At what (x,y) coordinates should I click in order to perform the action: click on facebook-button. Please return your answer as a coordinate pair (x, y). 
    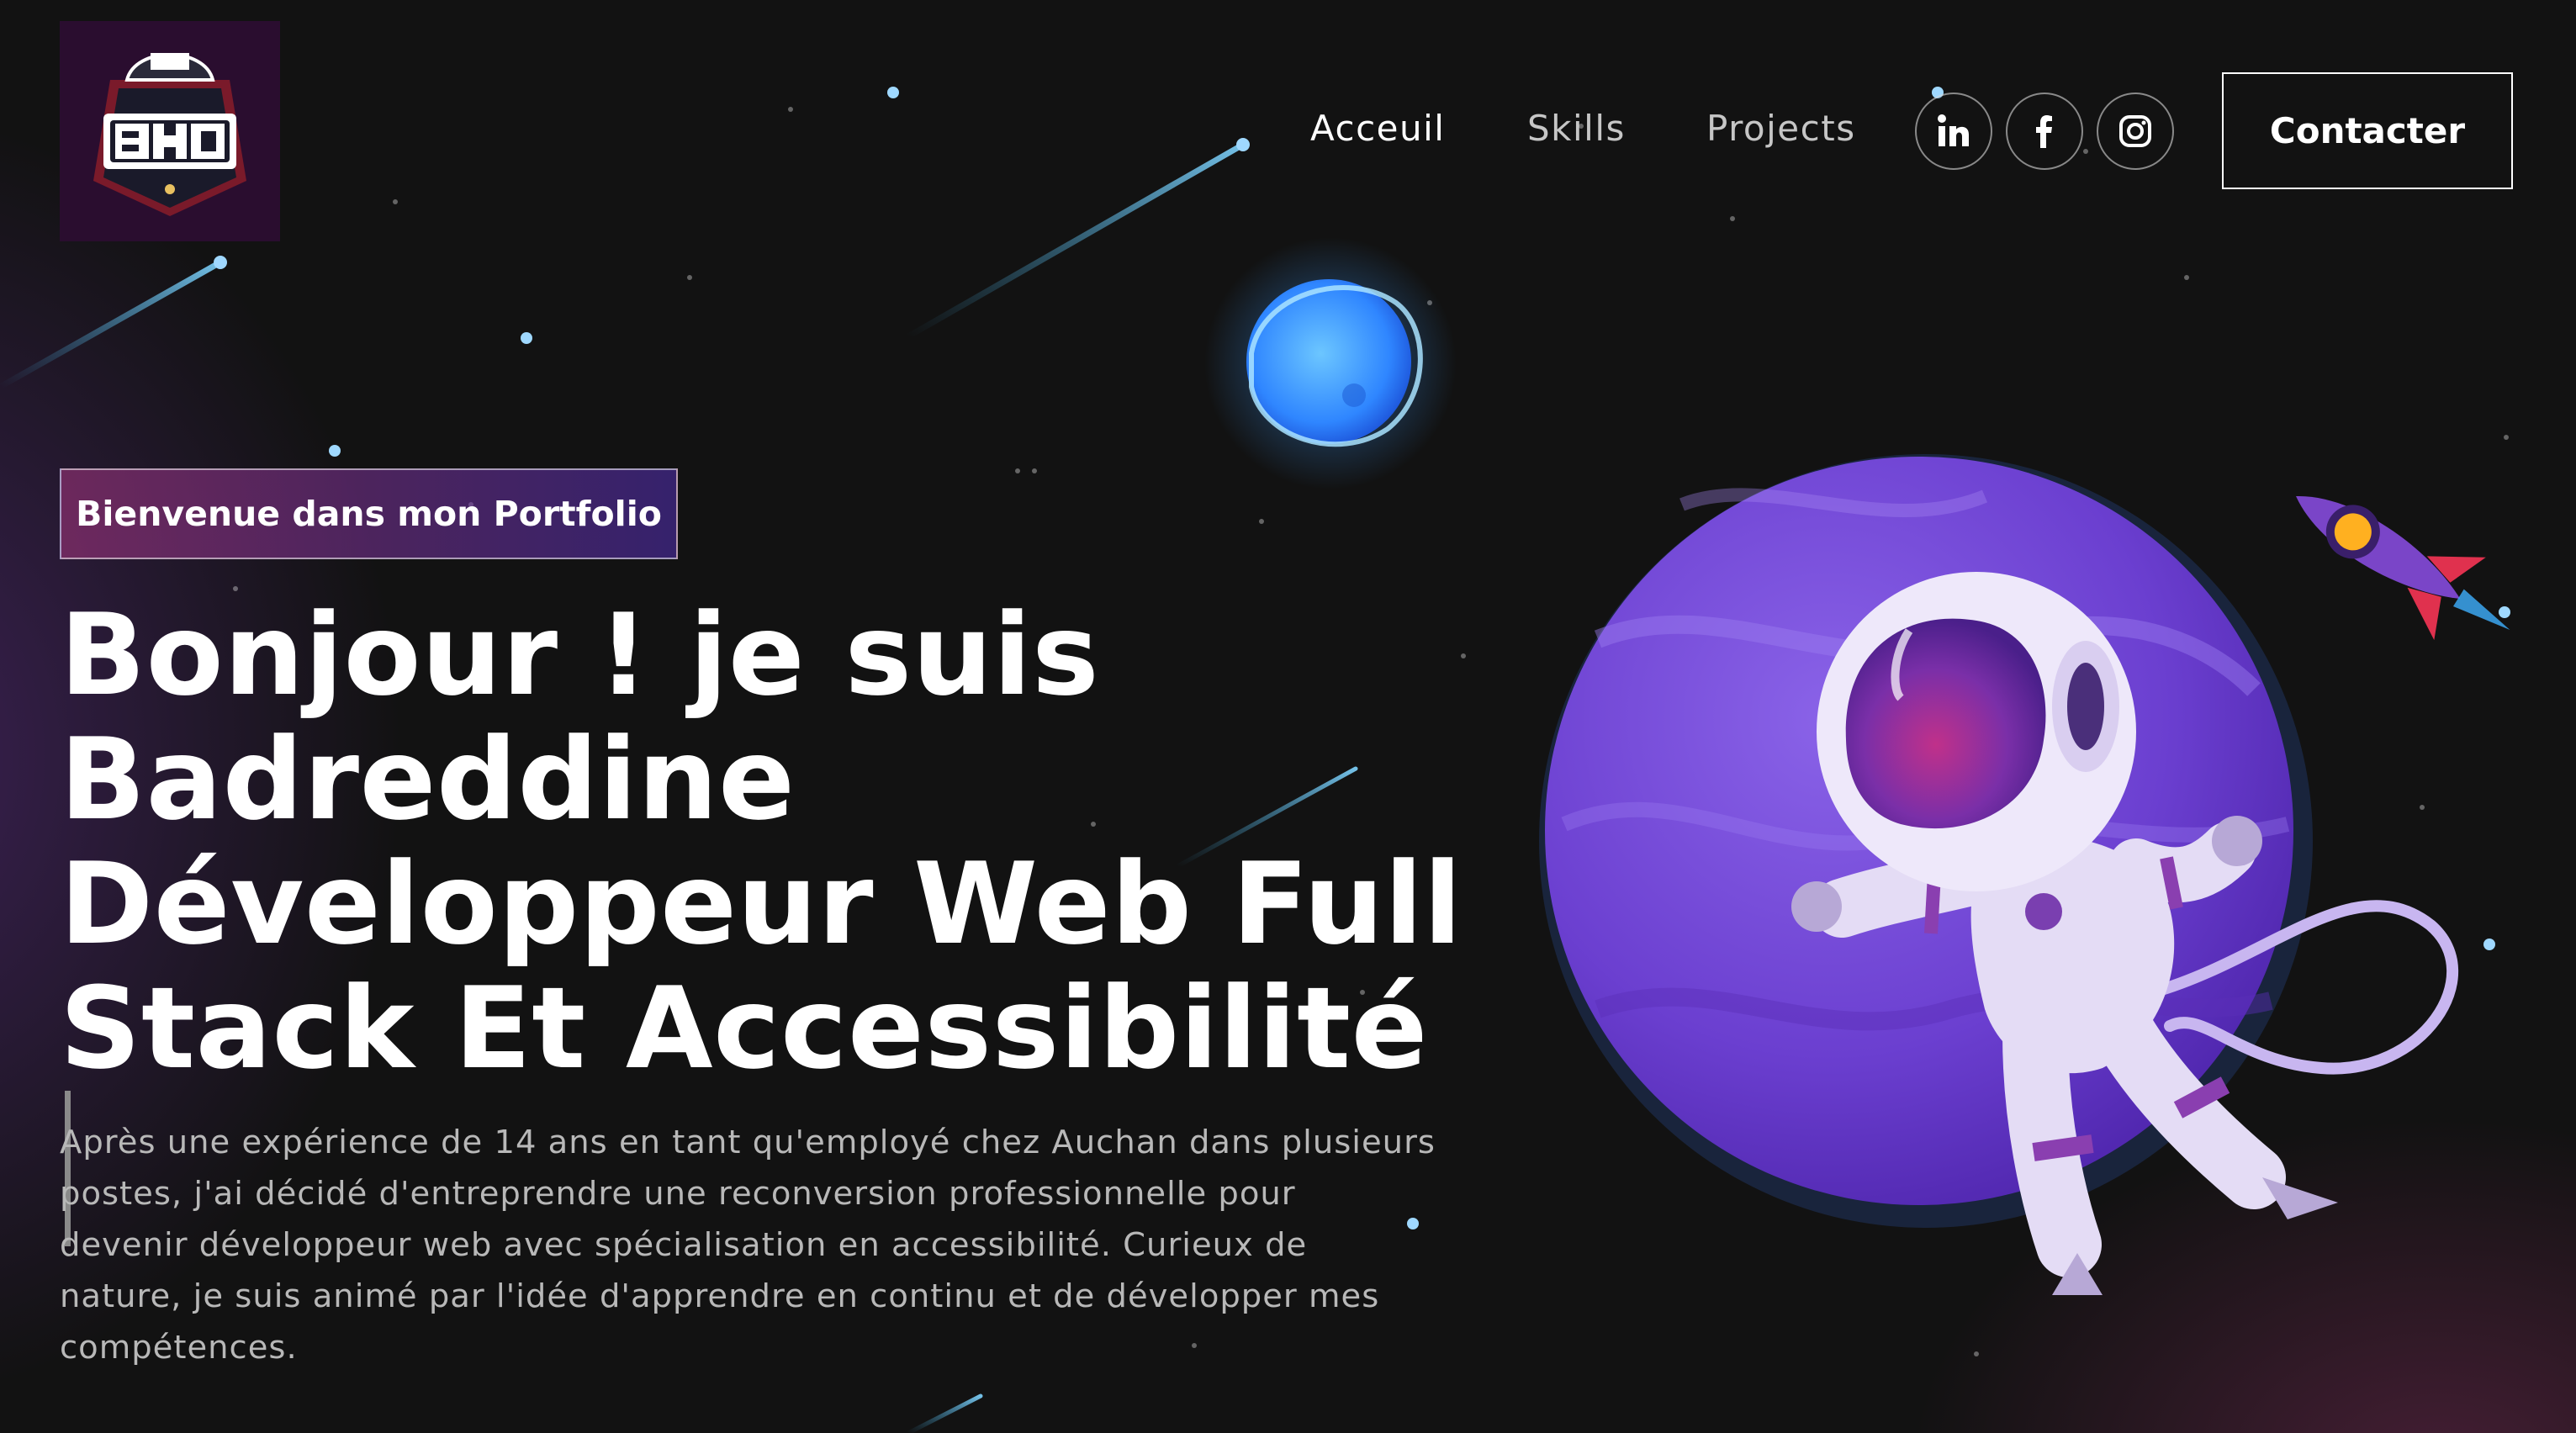
    Looking at the image, I should click on (2044, 131).